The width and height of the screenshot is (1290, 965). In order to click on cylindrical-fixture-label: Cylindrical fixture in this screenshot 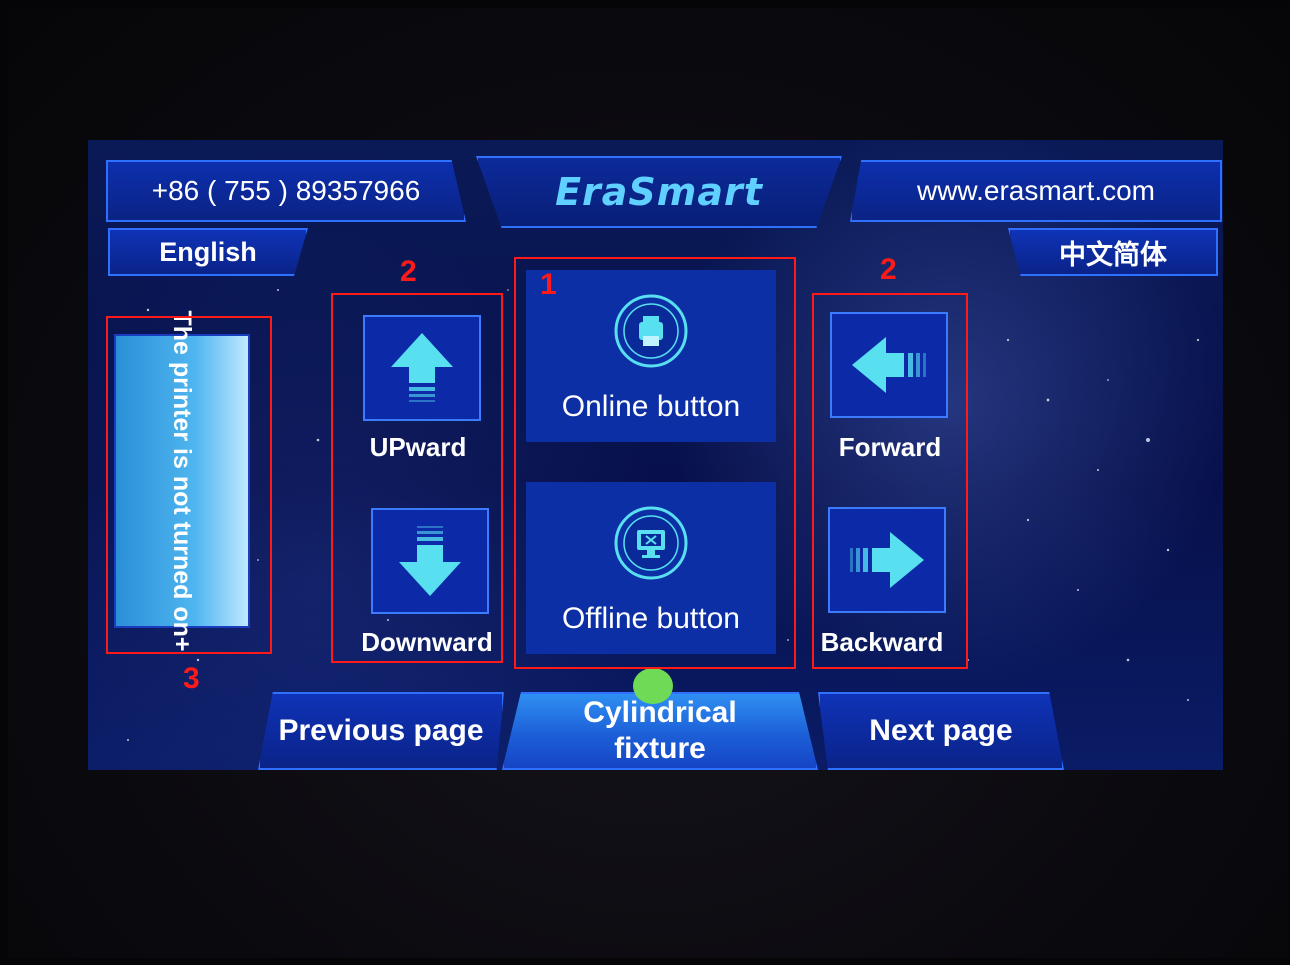, I will do `click(660, 730)`.